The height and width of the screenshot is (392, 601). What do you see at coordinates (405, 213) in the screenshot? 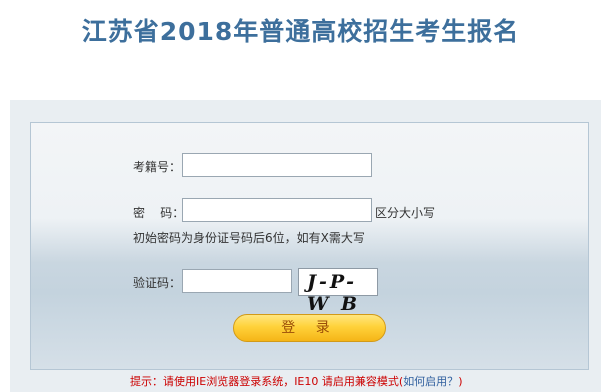
I see `case-sensitive-note: 区分大小写` at bounding box center [405, 213].